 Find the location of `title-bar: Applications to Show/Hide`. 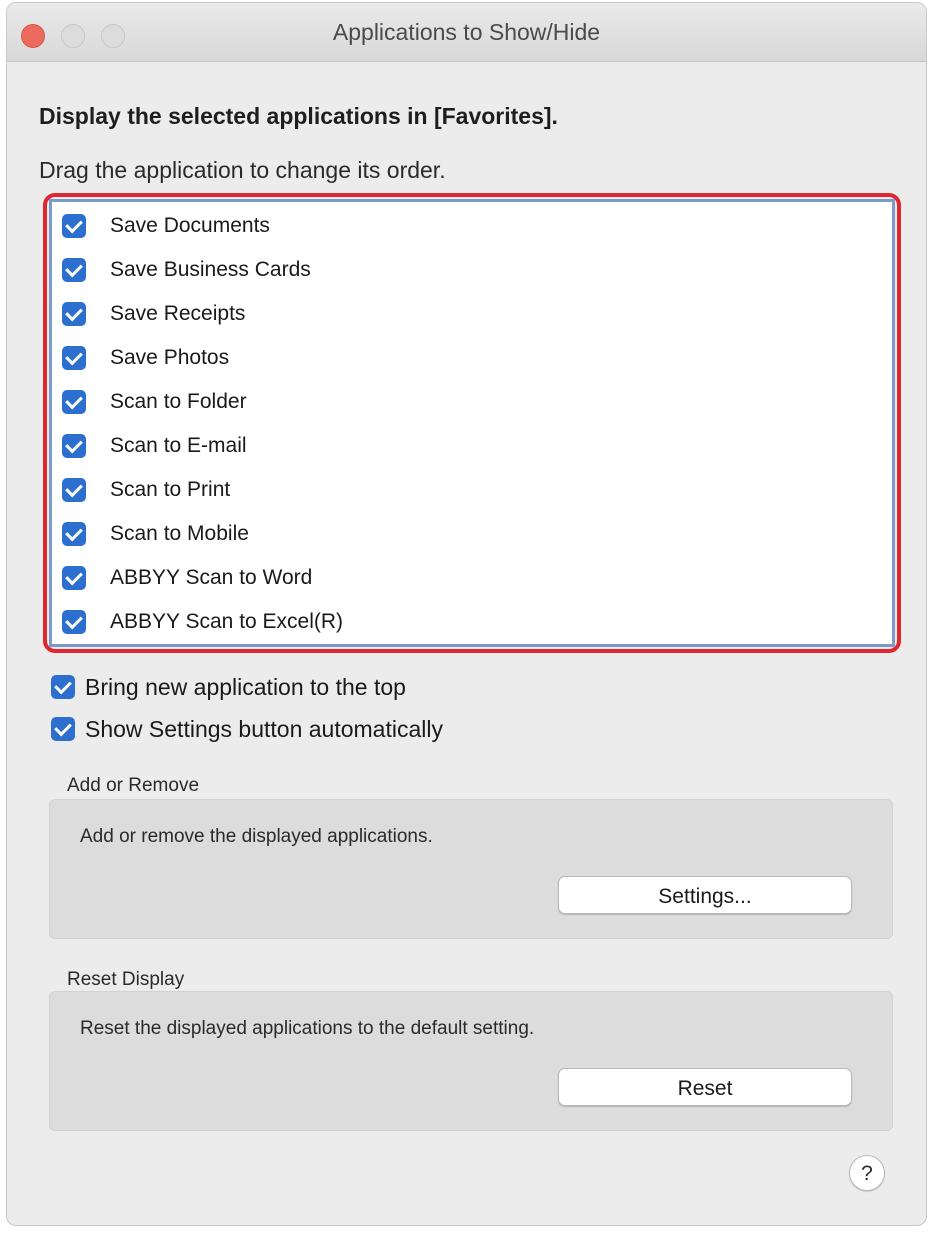

title-bar: Applications to Show/Hide is located at coordinates (466, 32).